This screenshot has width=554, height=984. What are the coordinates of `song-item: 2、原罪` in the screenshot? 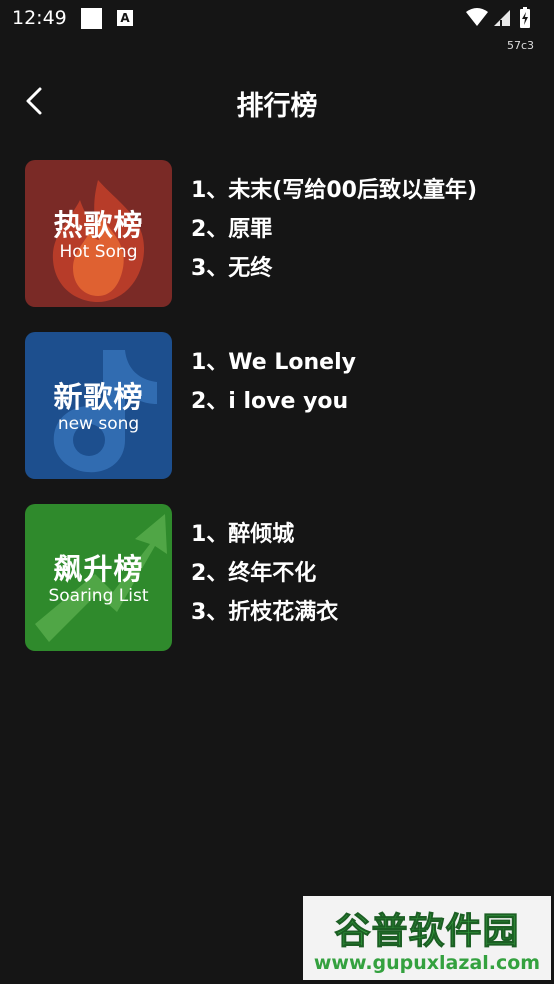 It's located at (366, 234).